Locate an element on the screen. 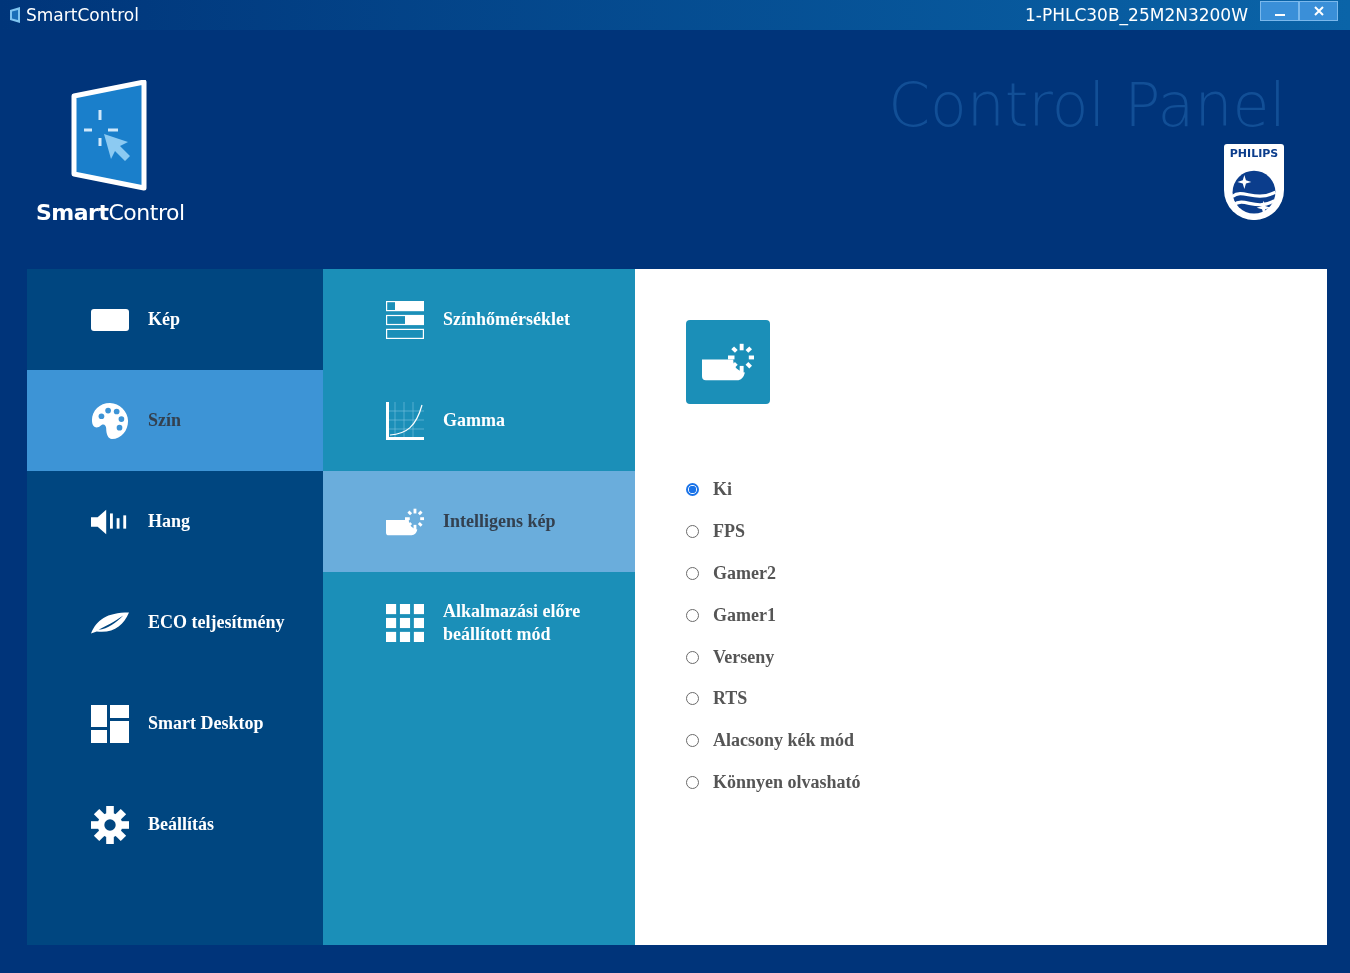  radio-option: Verseny is located at coordinates (1006, 657).